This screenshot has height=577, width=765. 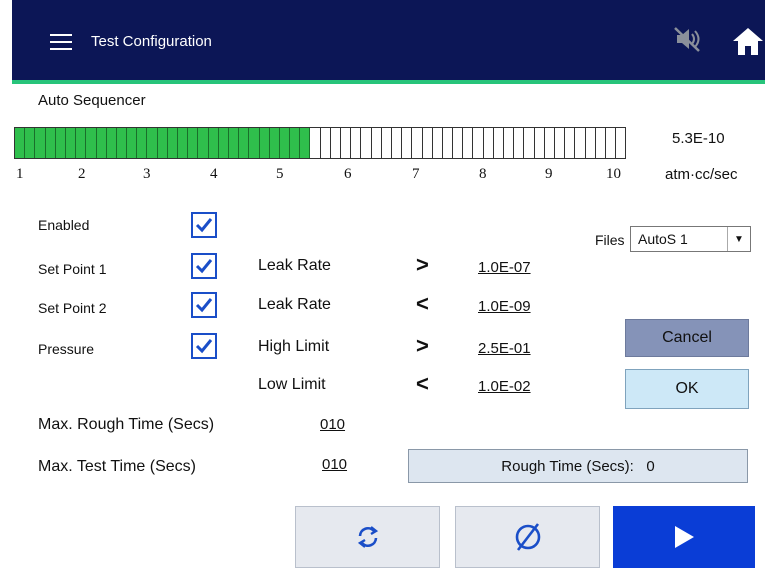 I want to click on stop-button, so click(x=527, y=537).